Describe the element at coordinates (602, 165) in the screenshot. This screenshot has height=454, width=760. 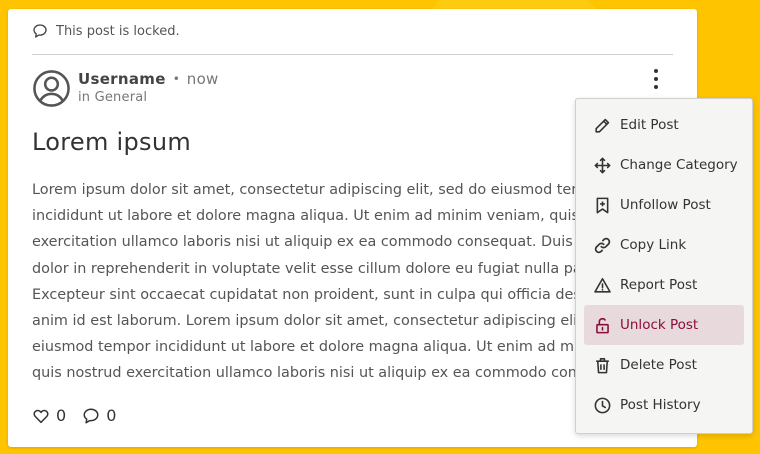
I see `move-arrows-icon` at that location.